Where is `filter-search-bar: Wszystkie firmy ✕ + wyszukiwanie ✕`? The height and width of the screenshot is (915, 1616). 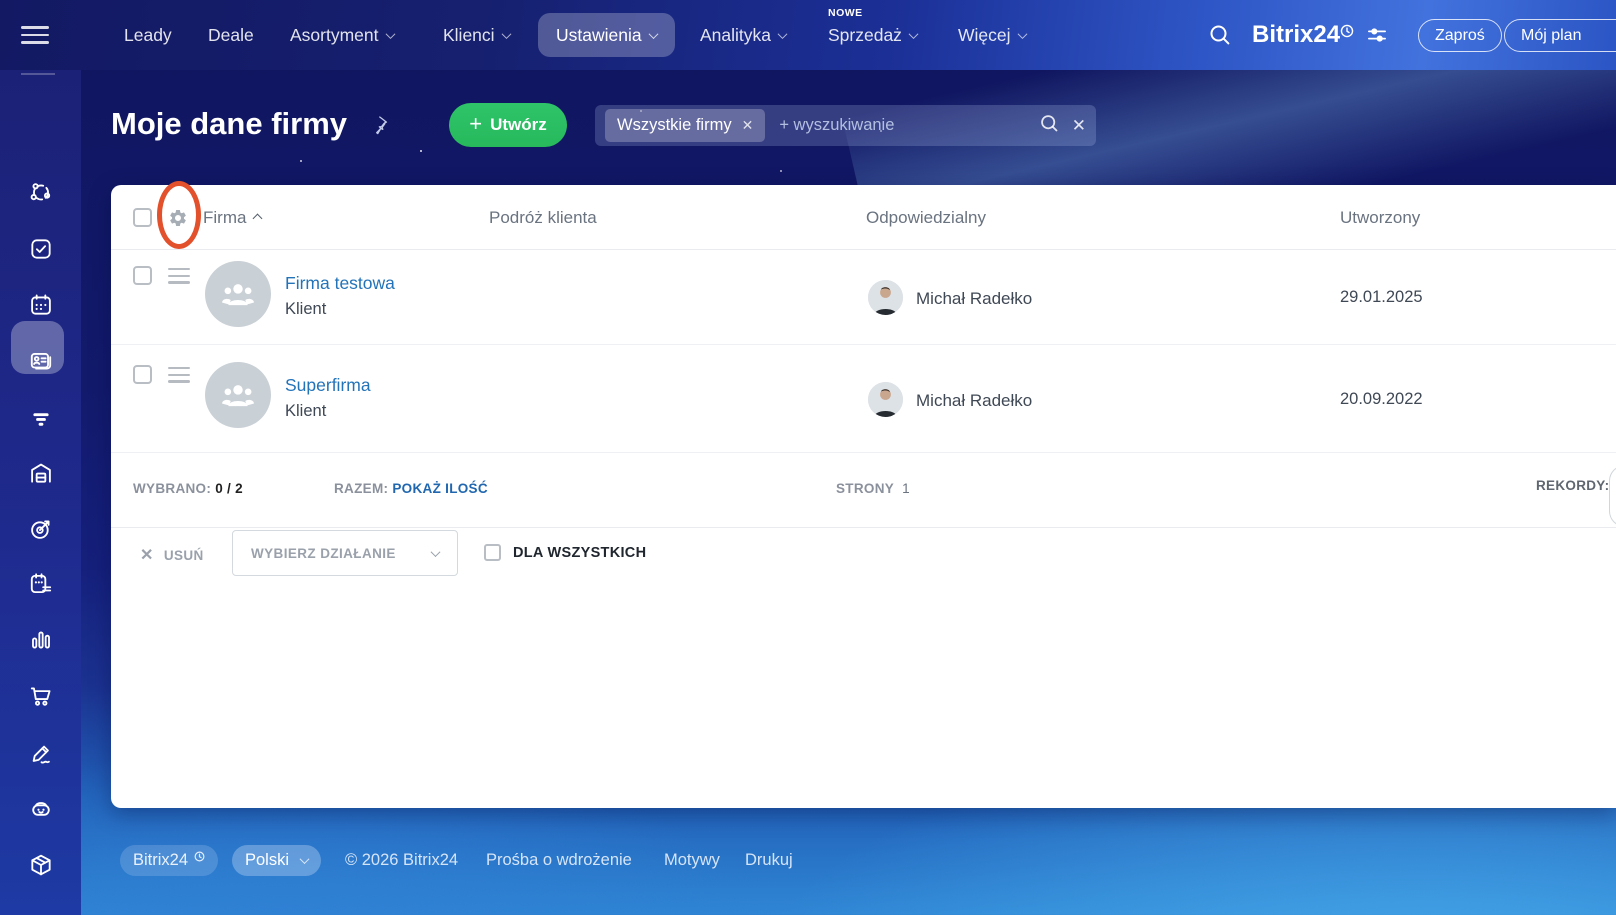 filter-search-bar: Wszystkie firmy ✕ + wyszukiwanie ✕ is located at coordinates (845, 125).